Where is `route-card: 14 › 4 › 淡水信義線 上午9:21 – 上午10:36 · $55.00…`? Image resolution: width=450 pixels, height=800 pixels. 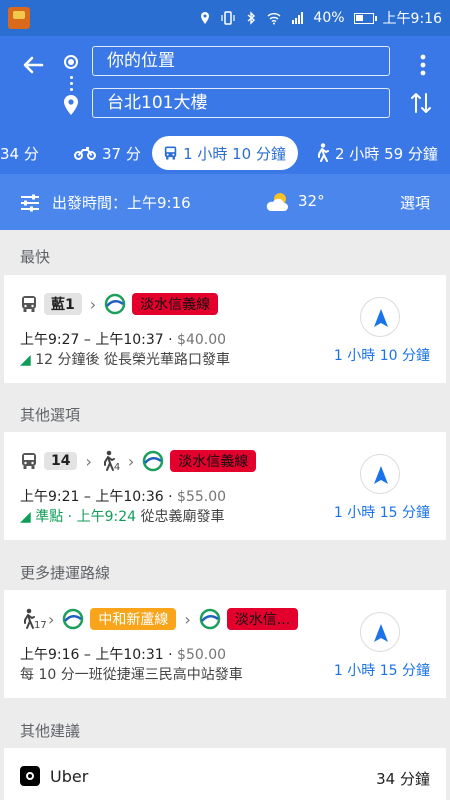
route-card: 14 › 4 › 淡水信義線 上午9:21 – 上午10:36 · $55.00… is located at coordinates (225, 486).